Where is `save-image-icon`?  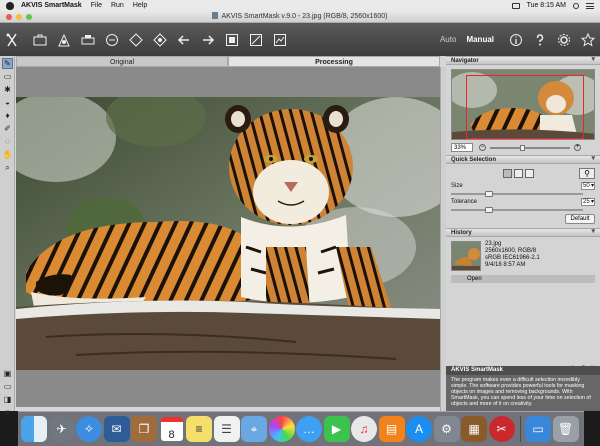 save-image-icon is located at coordinates (64, 40).